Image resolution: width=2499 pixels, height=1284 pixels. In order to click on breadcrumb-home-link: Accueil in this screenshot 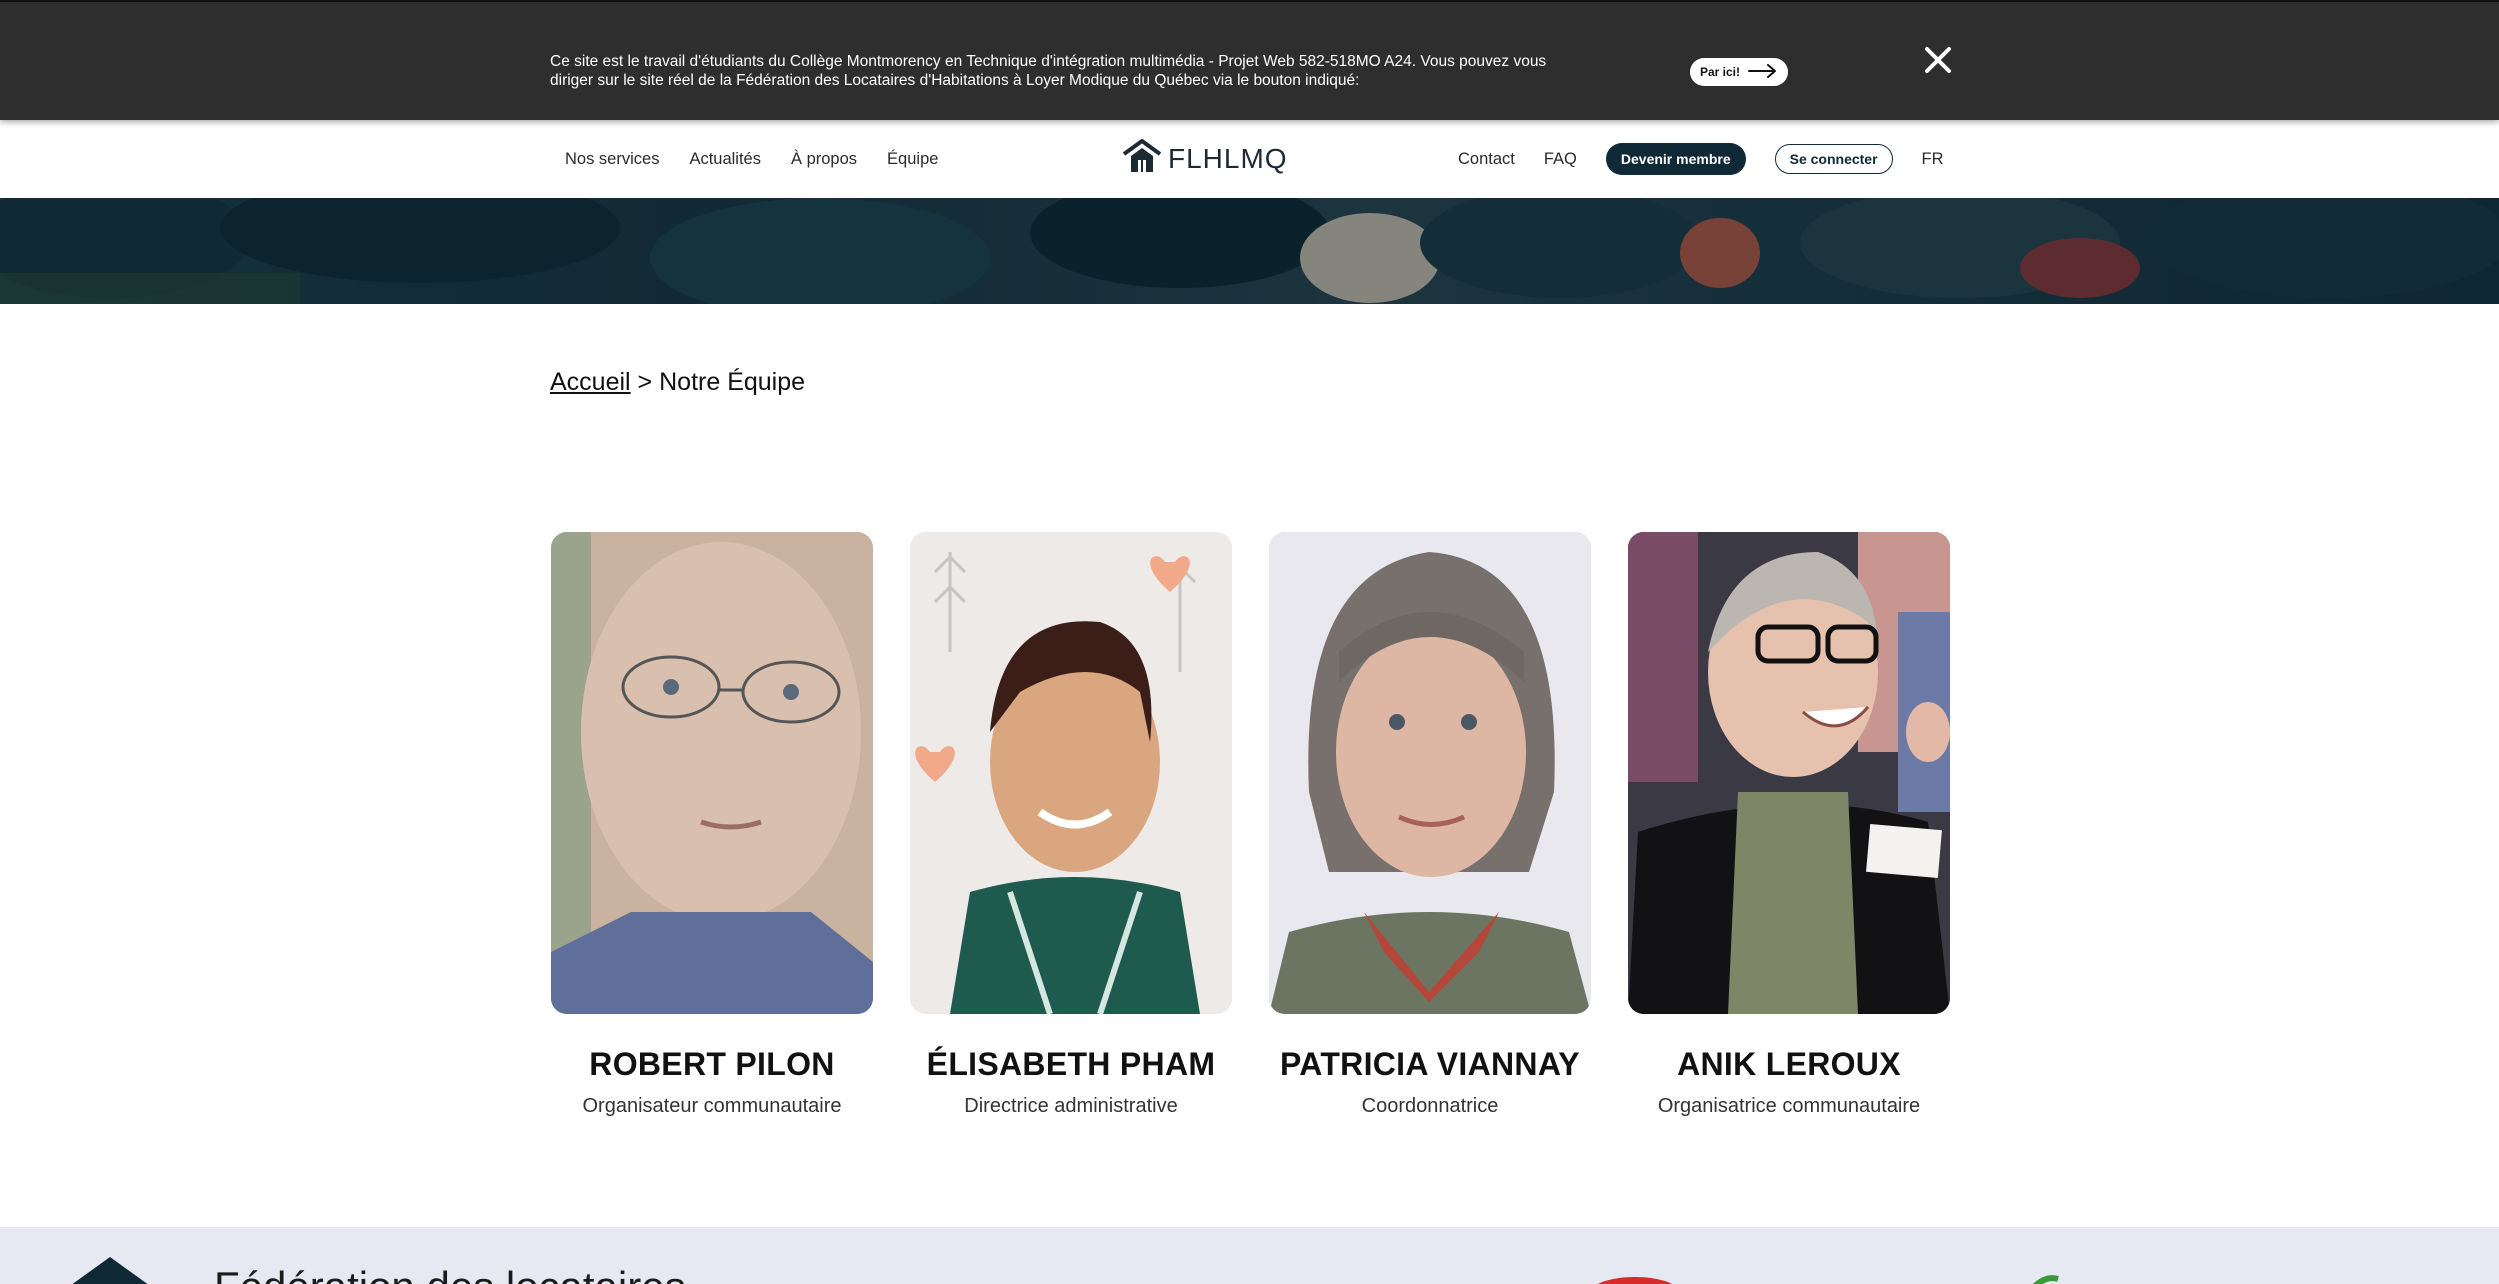, I will do `click(590, 382)`.